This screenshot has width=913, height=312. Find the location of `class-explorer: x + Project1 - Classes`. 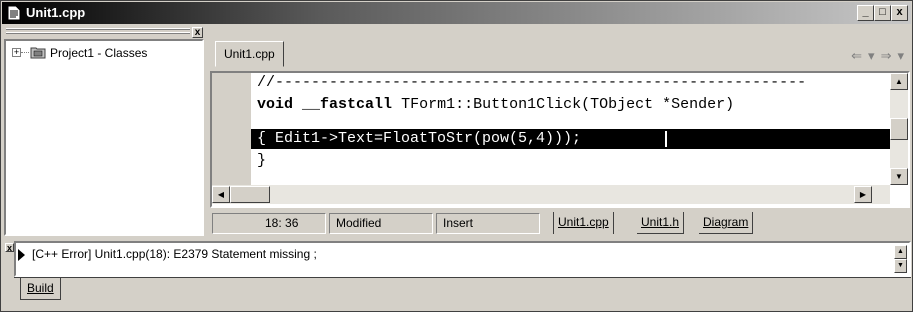

class-explorer: x + Project1 - Classes is located at coordinates (104, 131).